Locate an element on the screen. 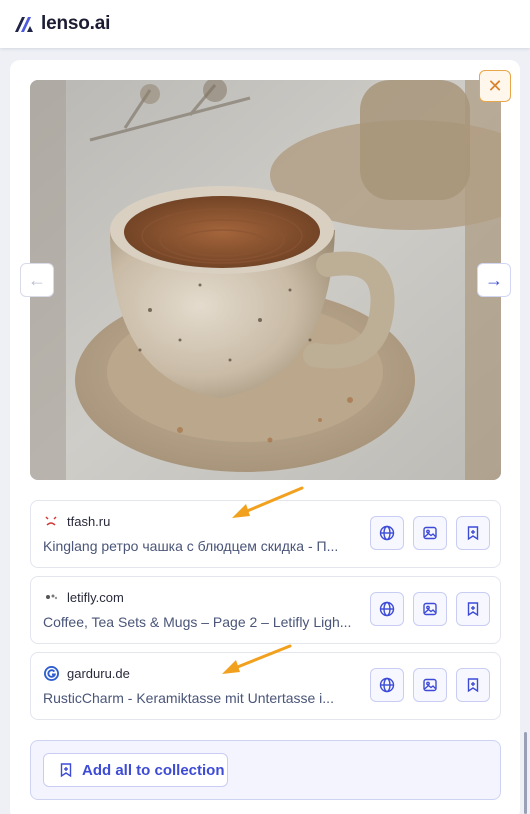  result-domain: tfash.ru is located at coordinates (88, 521).